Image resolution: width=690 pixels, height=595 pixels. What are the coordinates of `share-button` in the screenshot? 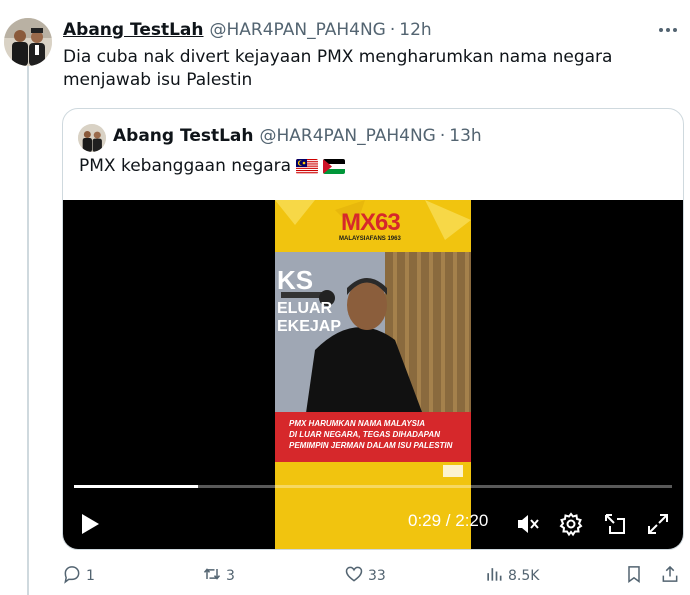 It's located at (670, 576).